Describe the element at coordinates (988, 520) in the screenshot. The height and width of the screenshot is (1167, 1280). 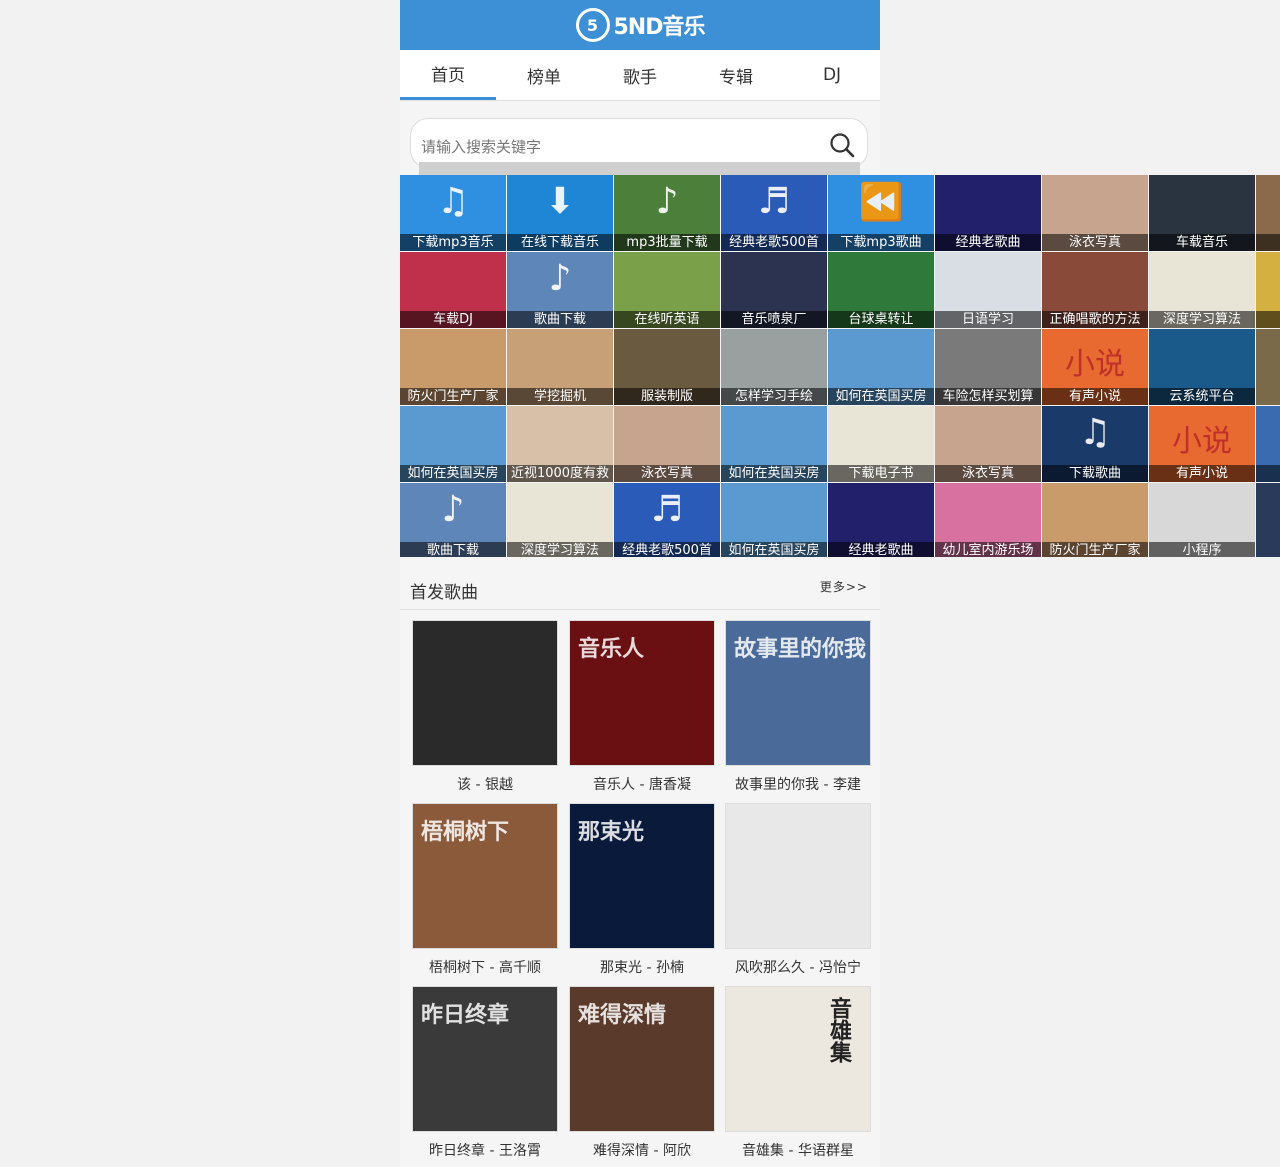
I see `ad-tile: 幼儿室内游乐场` at that location.